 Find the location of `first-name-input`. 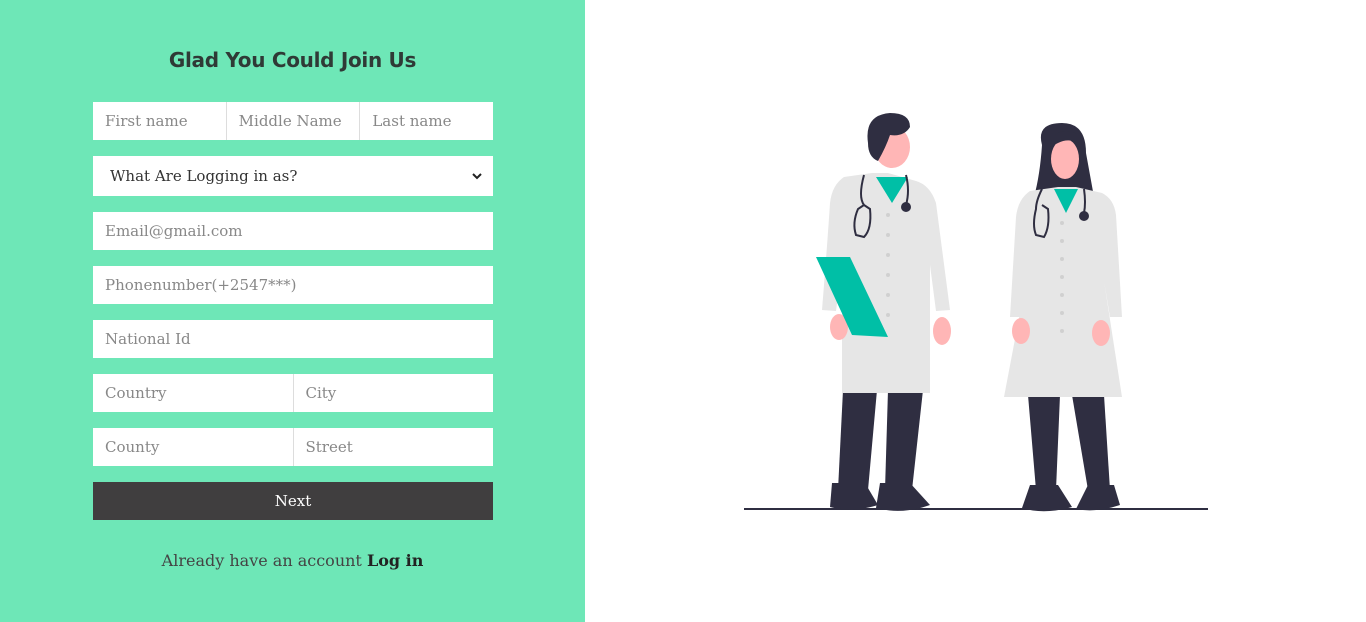

first-name-input is located at coordinates (159, 121).